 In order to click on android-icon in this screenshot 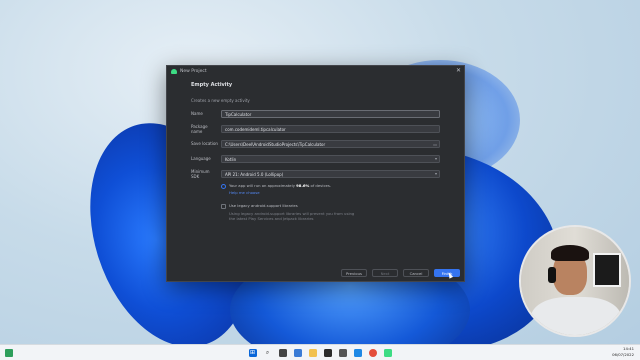, I will do `click(174, 71)`.